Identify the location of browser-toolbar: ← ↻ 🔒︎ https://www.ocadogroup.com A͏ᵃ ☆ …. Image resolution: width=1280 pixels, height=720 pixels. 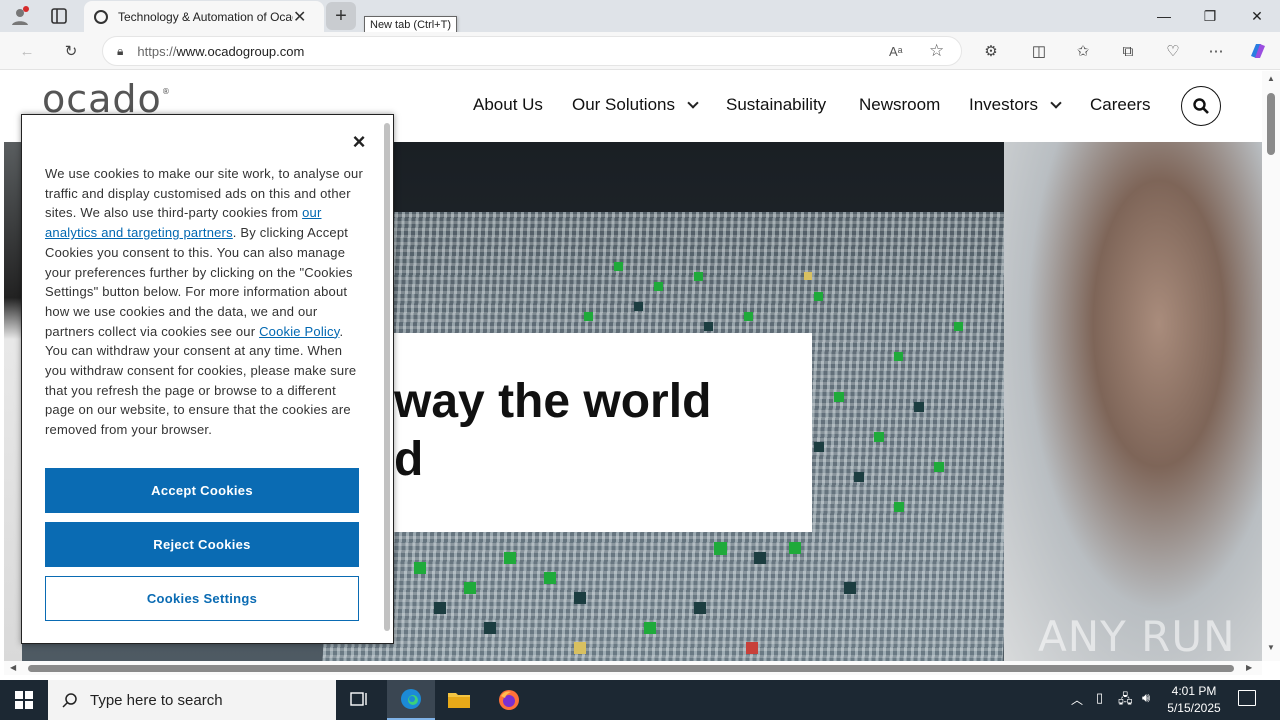
(640, 51).